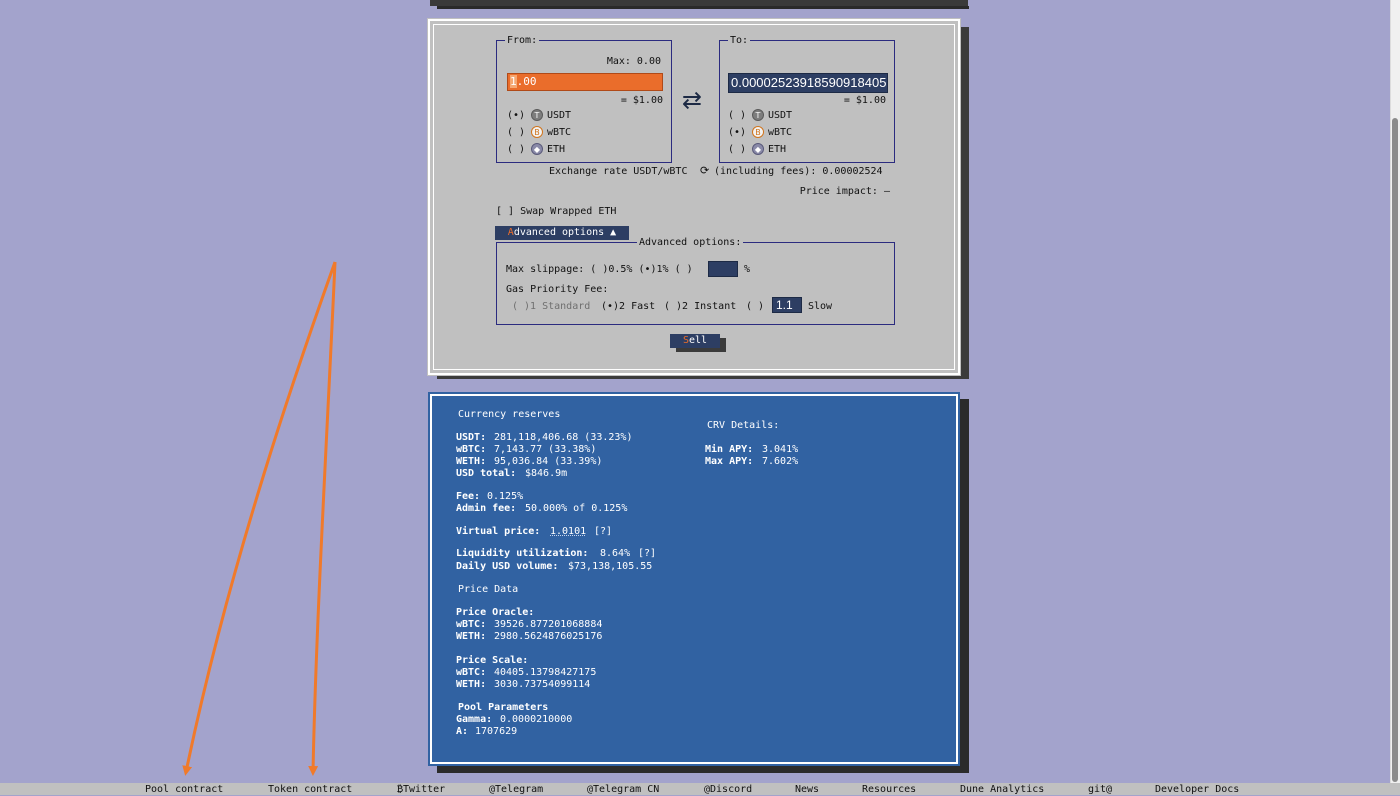 The width and height of the screenshot is (1400, 796). I want to click on fee-value: 0.125%, so click(505, 496).